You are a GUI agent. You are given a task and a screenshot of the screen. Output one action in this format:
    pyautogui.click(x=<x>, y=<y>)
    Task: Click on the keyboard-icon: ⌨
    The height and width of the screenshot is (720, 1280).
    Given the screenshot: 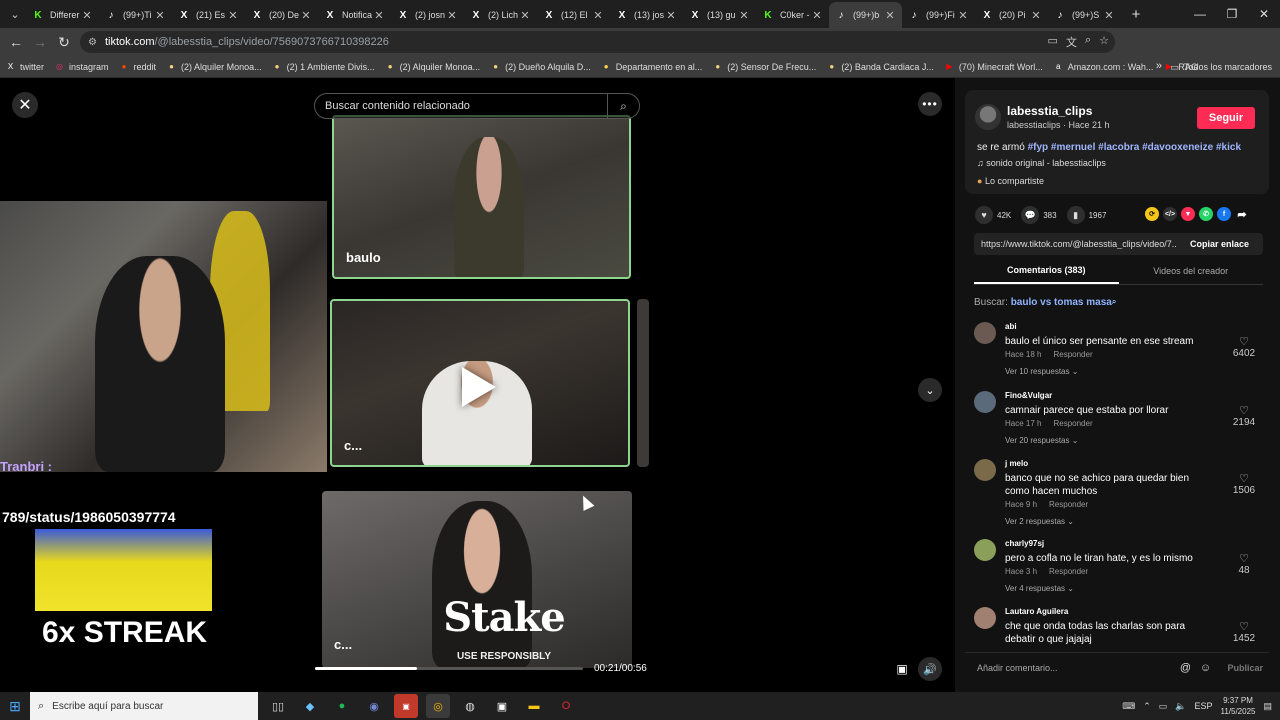 What is the action you would take?
    pyautogui.click(x=1128, y=706)
    